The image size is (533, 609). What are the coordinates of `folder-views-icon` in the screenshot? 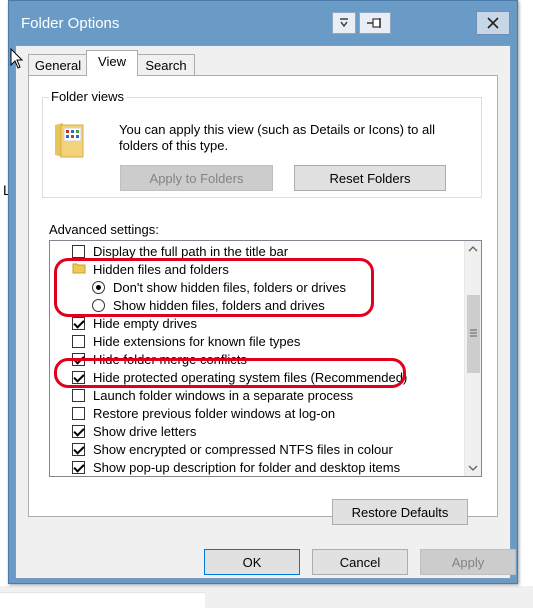 It's located at (69, 140).